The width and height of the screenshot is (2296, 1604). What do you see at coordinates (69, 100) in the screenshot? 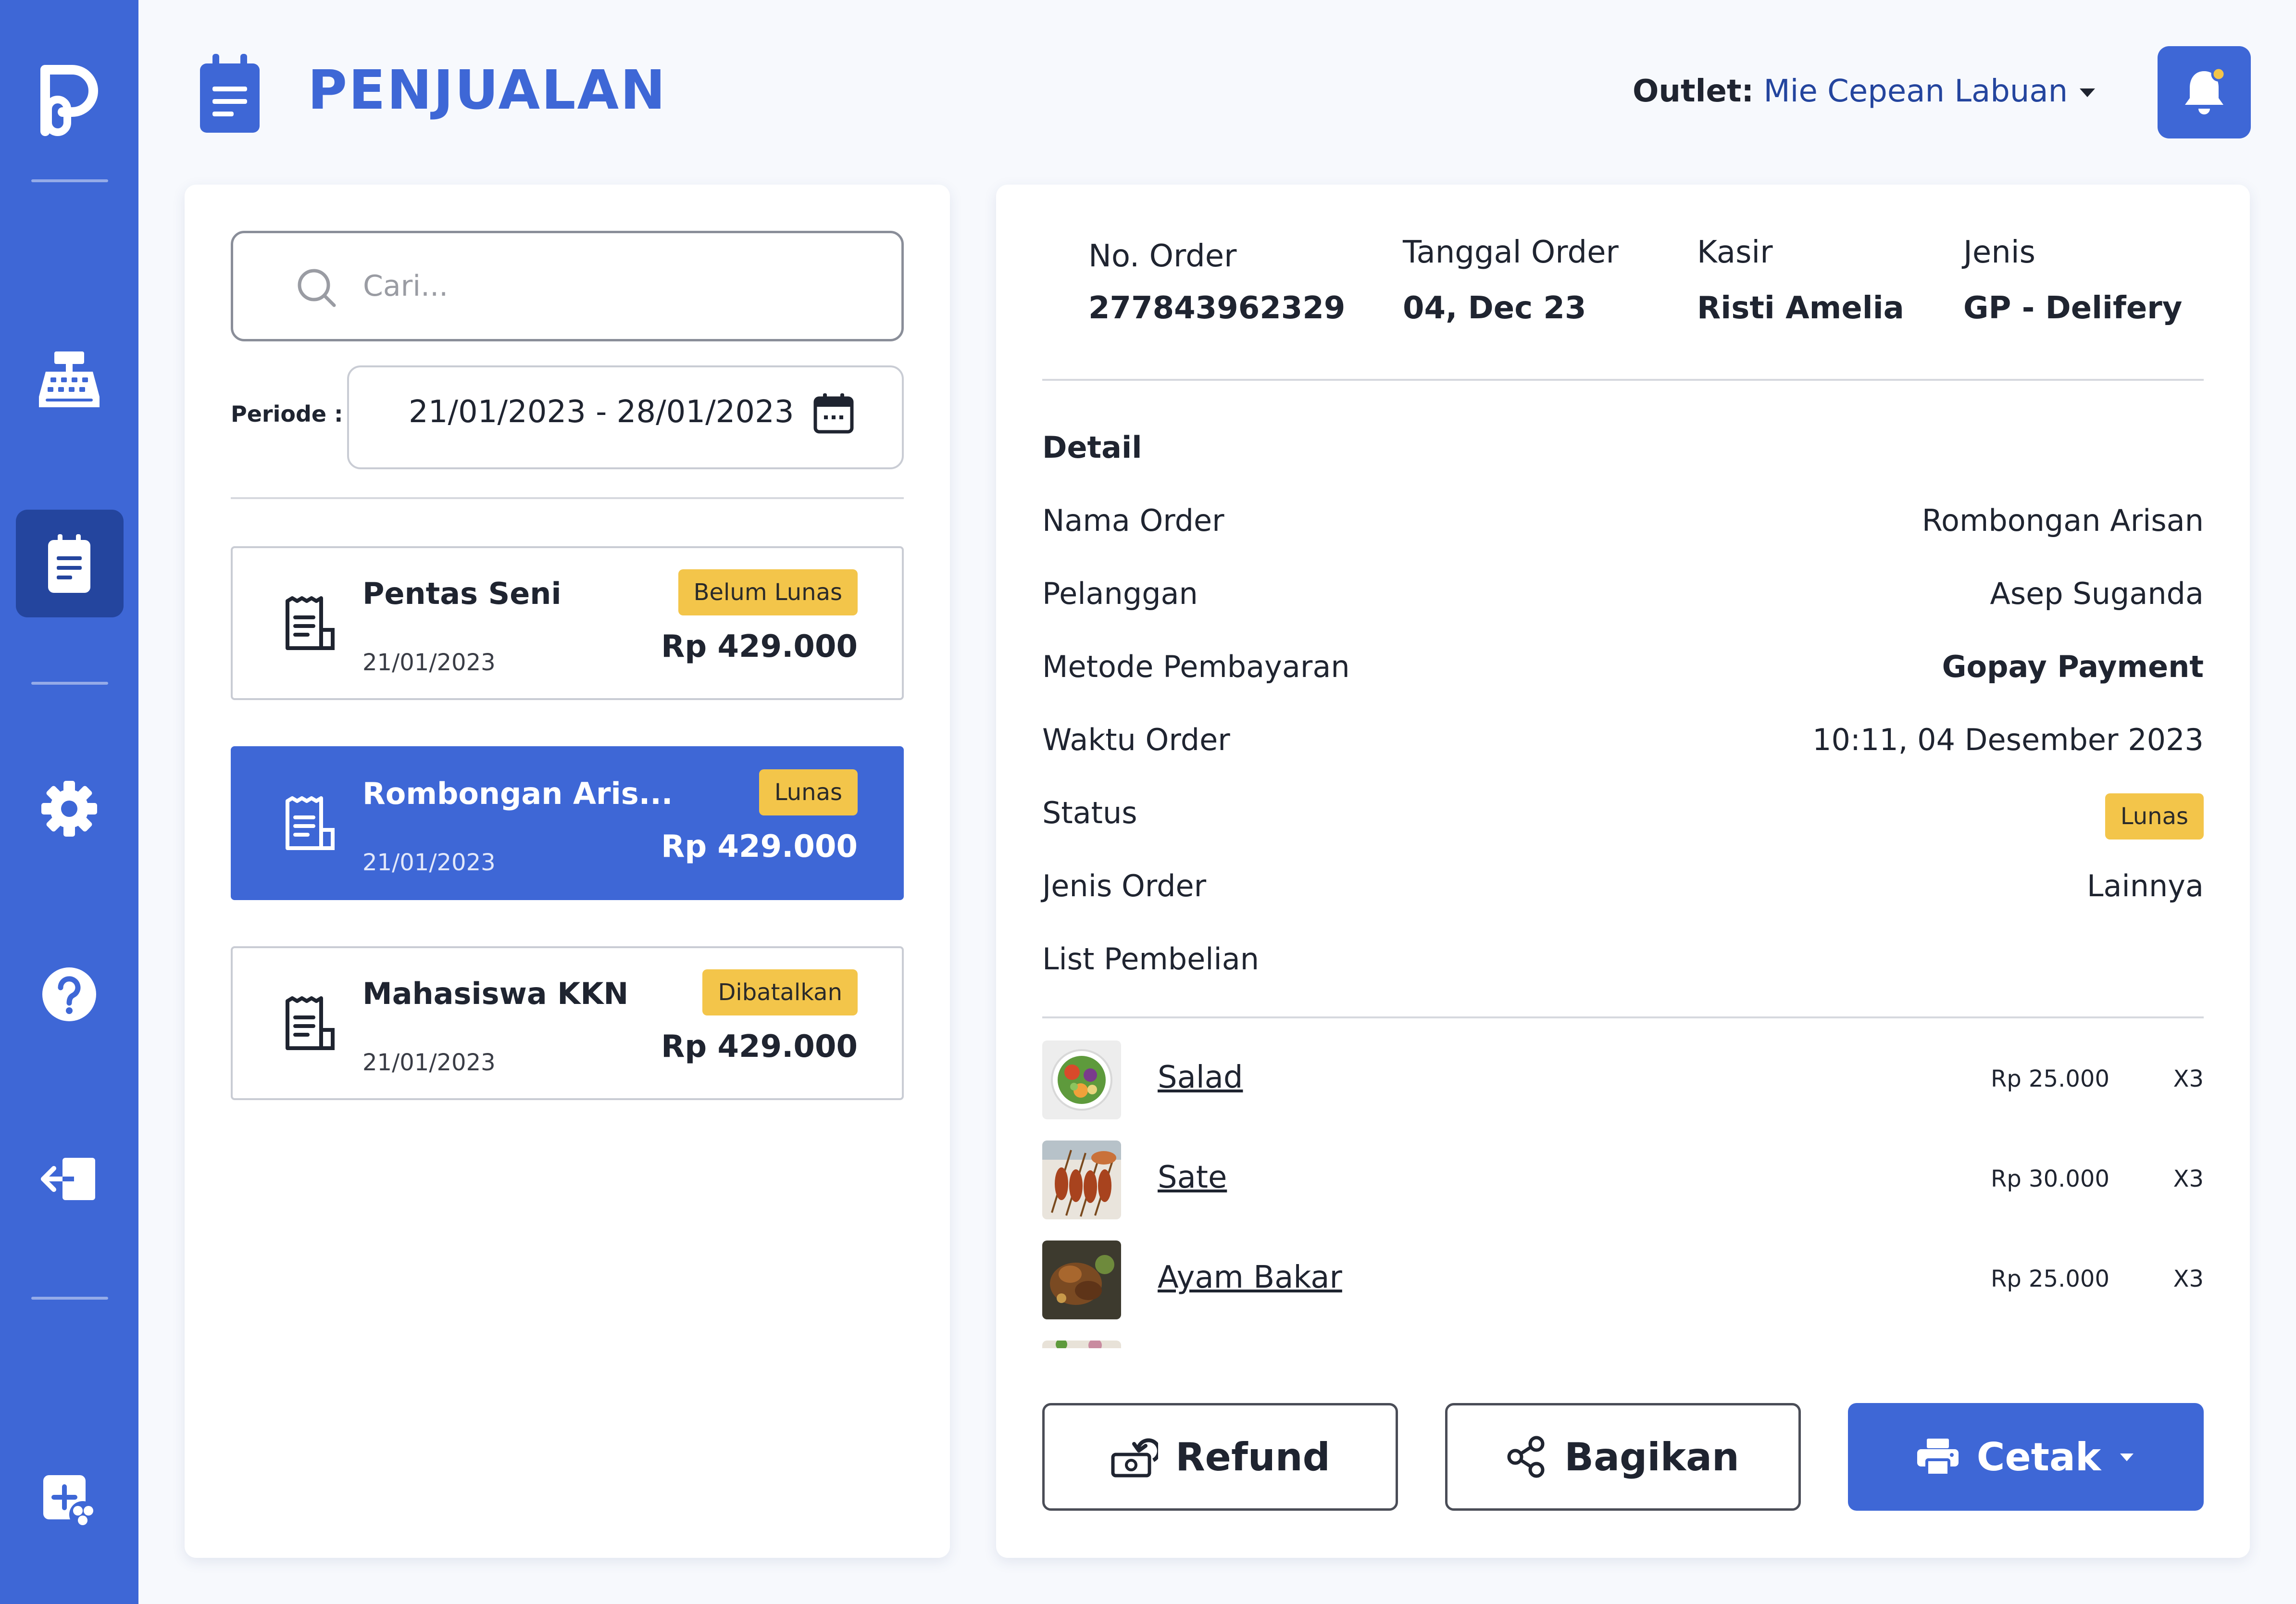
I see `logo-icon` at bounding box center [69, 100].